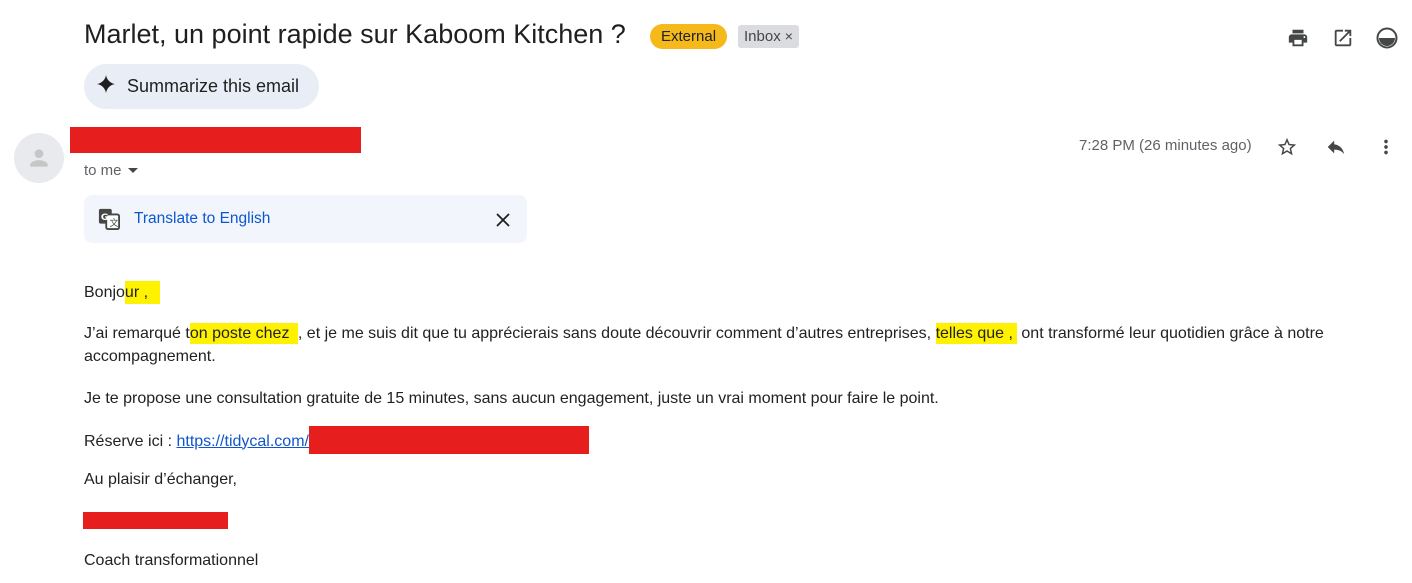  I want to click on highlighted-text: telles que ,, so click(976, 333).